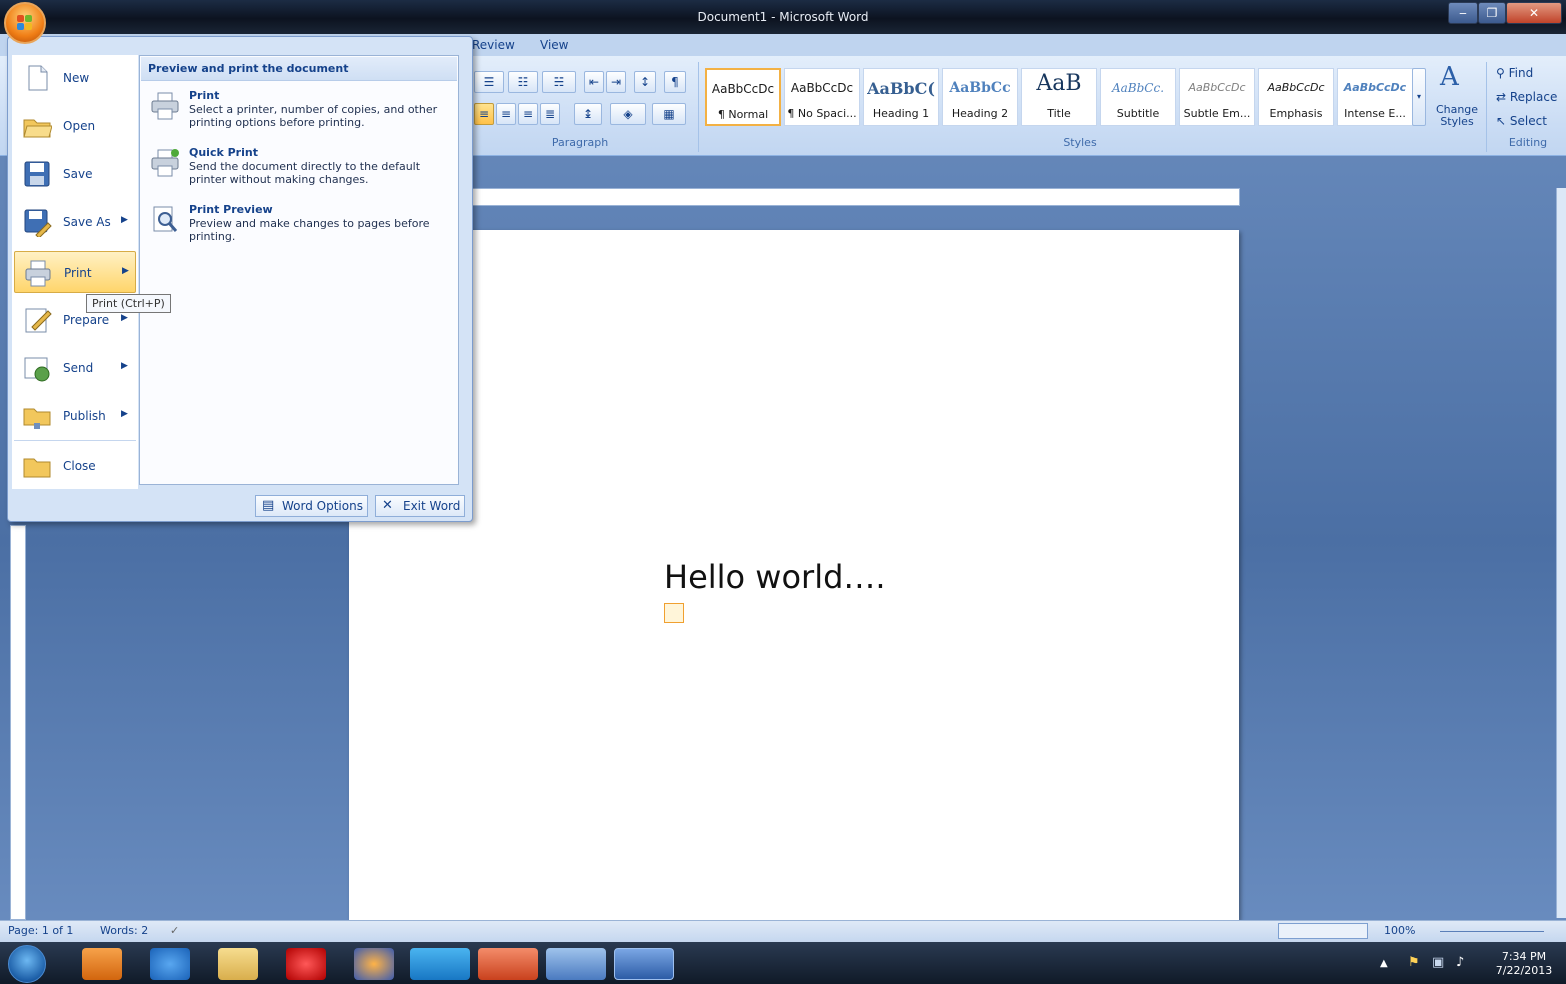 The height and width of the screenshot is (984, 1566). Describe the element at coordinates (901, 113) in the screenshot. I see `style-name: Heading 1` at that location.